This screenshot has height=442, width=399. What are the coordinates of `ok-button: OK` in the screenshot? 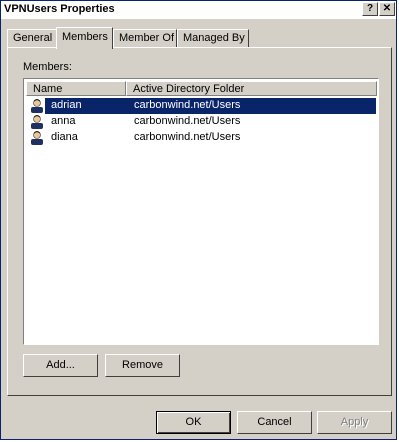 It's located at (193, 422).